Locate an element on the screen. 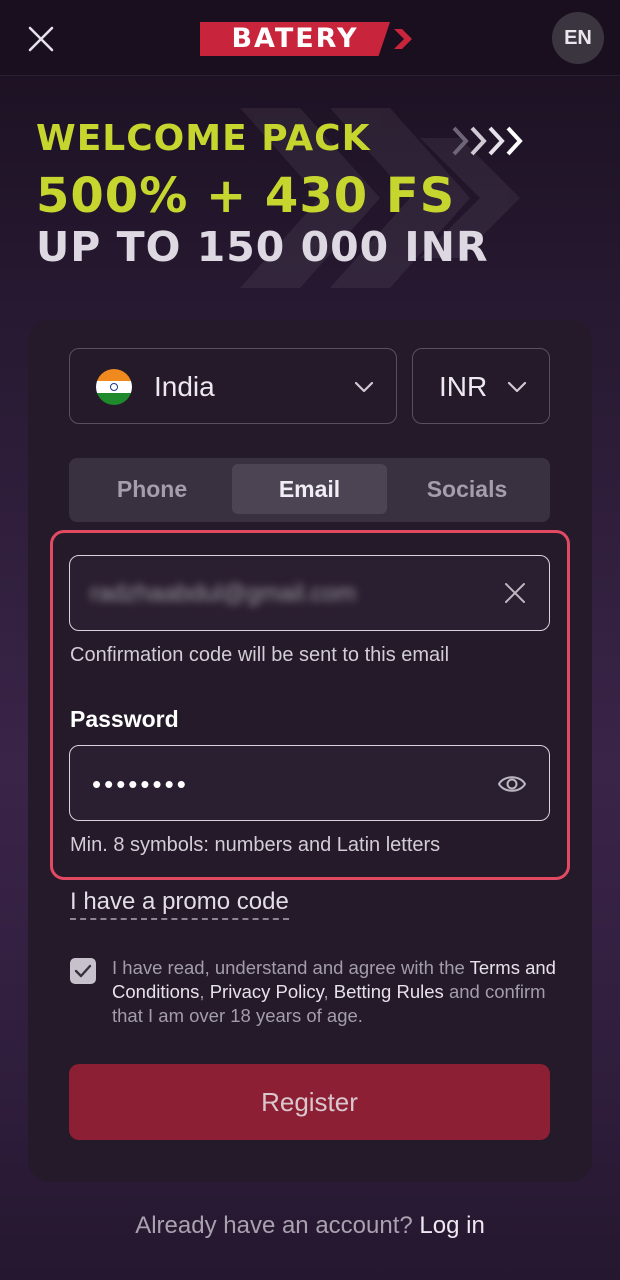 The image size is (620, 1280). password-label: Password is located at coordinates (124, 719).